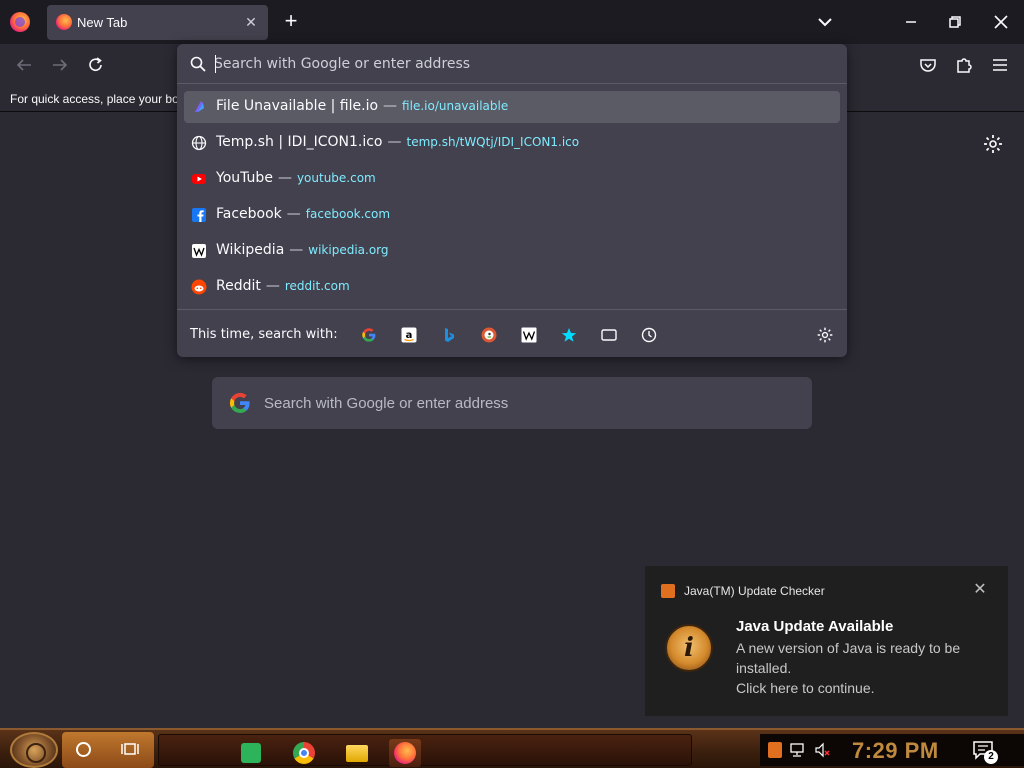 This screenshot has width=1024, height=768. What do you see at coordinates (1000, 22) in the screenshot?
I see `close-window-button` at bounding box center [1000, 22].